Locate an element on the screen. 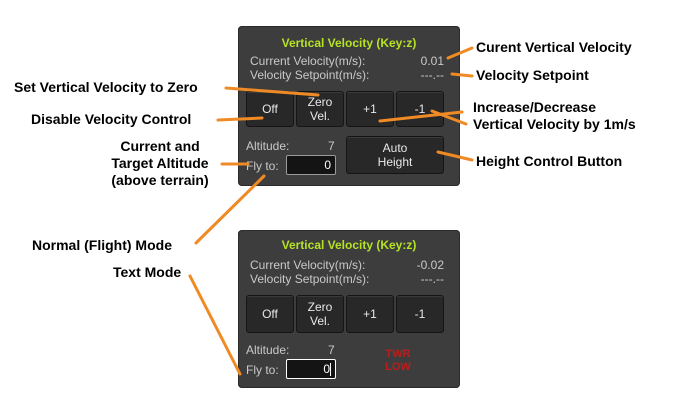 This screenshot has width=674, height=412. callout-altitude-line2: Target Altitude is located at coordinates (160, 163).